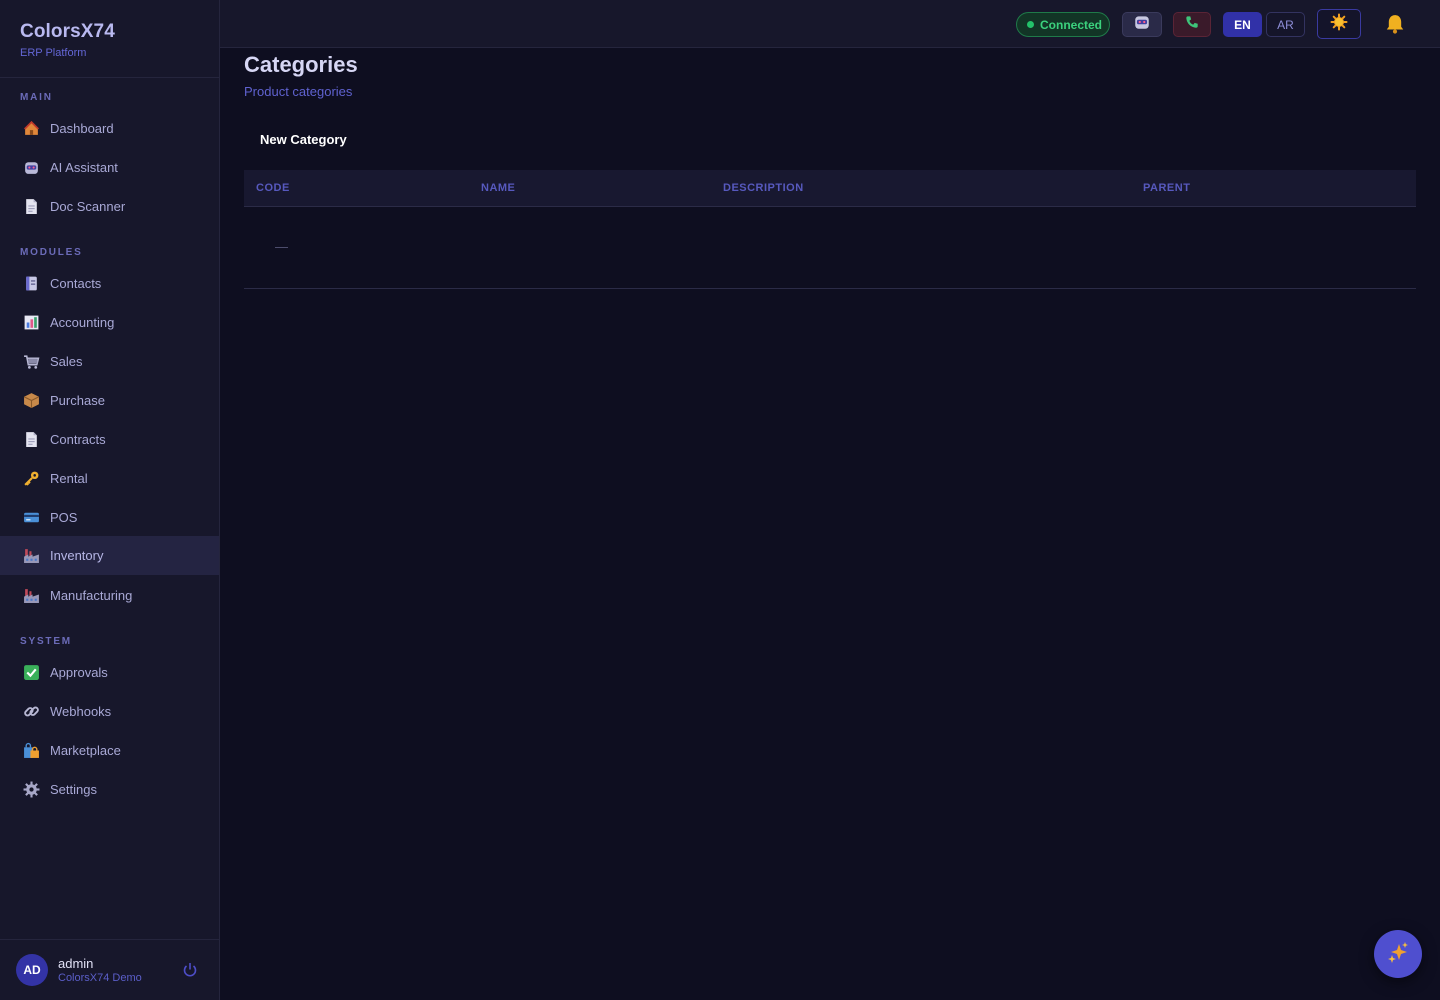 The height and width of the screenshot is (1000, 1440). Describe the element at coordinates (31, 479) in the screenshot. I see `key-icon` at that location.